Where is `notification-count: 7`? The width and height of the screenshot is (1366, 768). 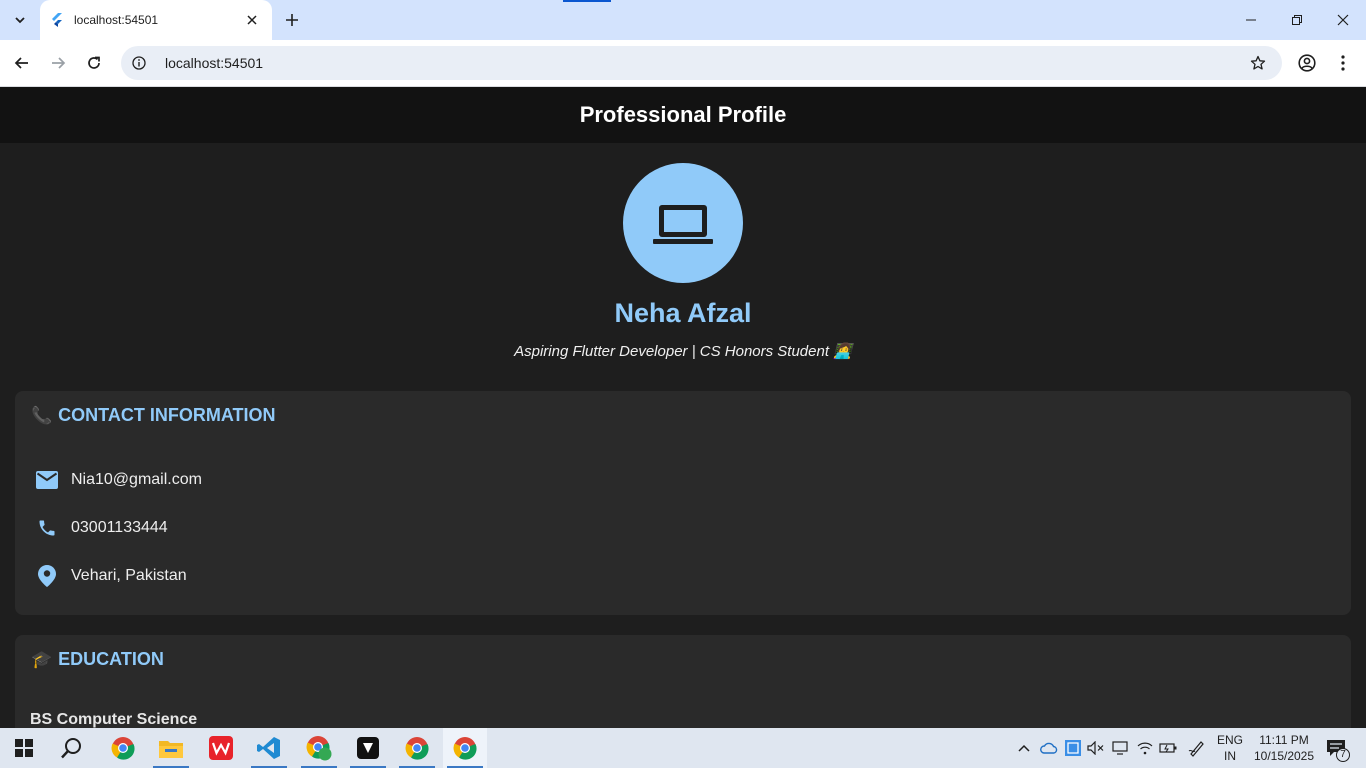
notification-count: 7 is located at coordinates (1343, 755).